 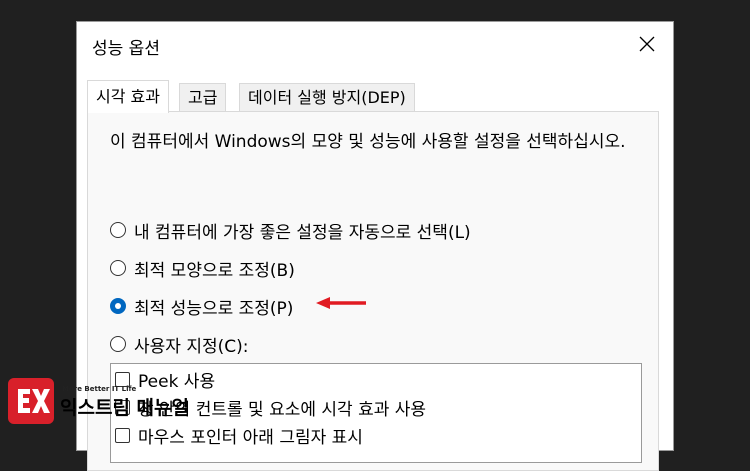 I want to click on dialog-title: 성능 옵션, so click(x=126, y=49).